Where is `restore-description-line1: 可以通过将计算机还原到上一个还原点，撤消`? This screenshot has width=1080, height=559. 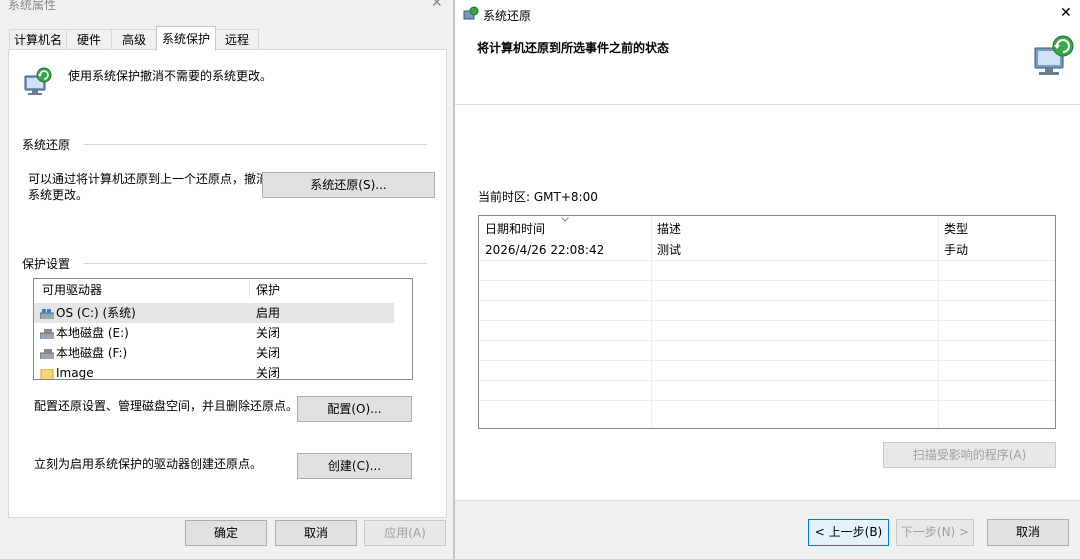
restore-description-line1: 可以通过将计算机还原到上一个还原点，撤消 is located at coordinates (148, 179).